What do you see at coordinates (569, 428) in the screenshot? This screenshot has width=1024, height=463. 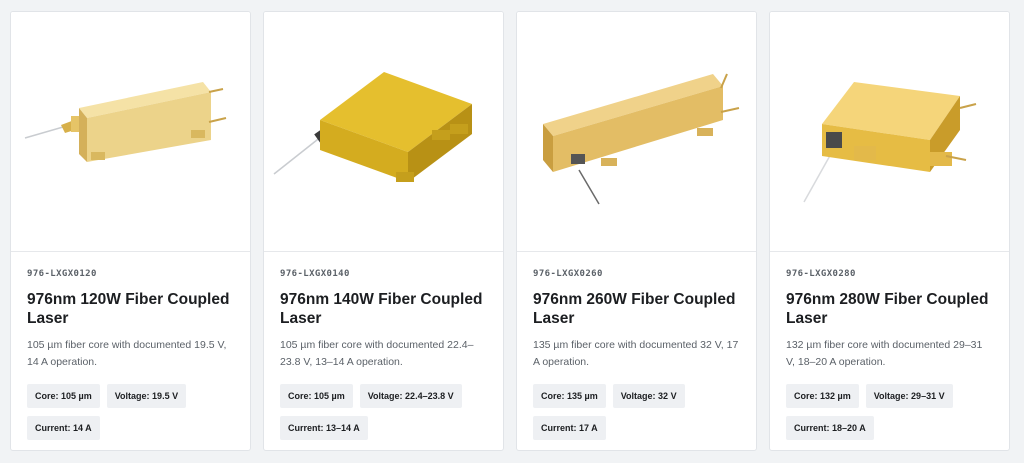 I see `spec-chip-current: Current: 17 A` at bounding box center [569, 428].